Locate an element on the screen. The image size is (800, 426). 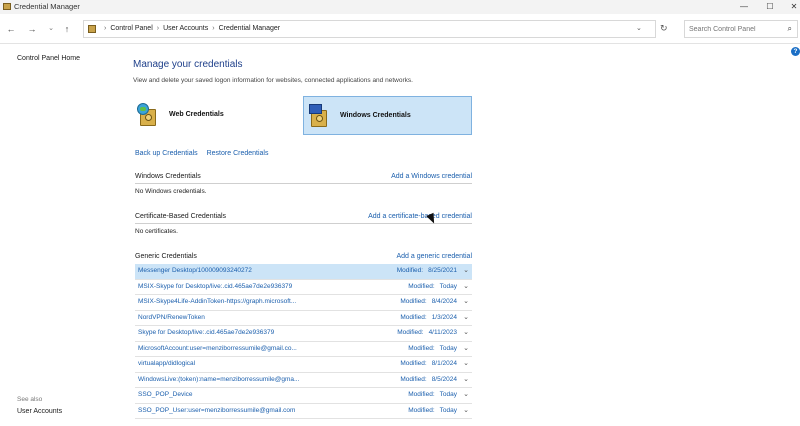
section-title: Certificate-Based Credentials is located at coordinates (181, 216).